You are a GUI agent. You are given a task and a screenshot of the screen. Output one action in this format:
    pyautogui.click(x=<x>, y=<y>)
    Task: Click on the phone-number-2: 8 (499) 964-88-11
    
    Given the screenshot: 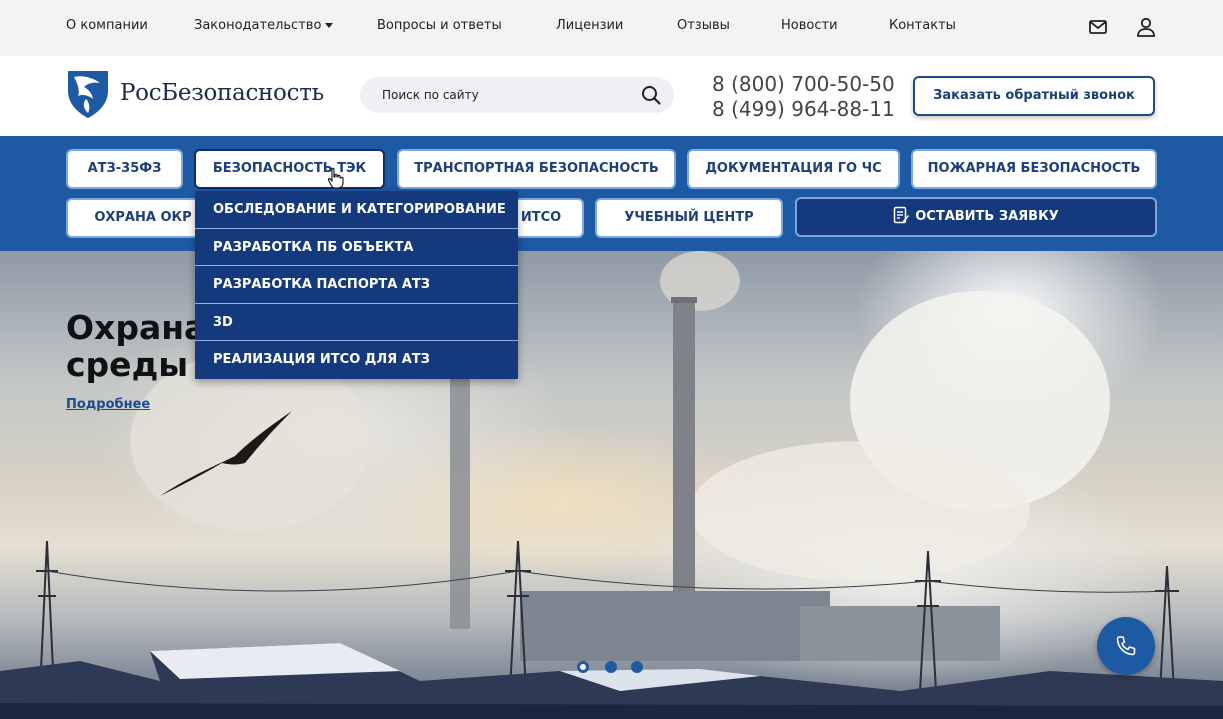 What is the action you would take?
    pyautogui.click(x=803, y=109)
    